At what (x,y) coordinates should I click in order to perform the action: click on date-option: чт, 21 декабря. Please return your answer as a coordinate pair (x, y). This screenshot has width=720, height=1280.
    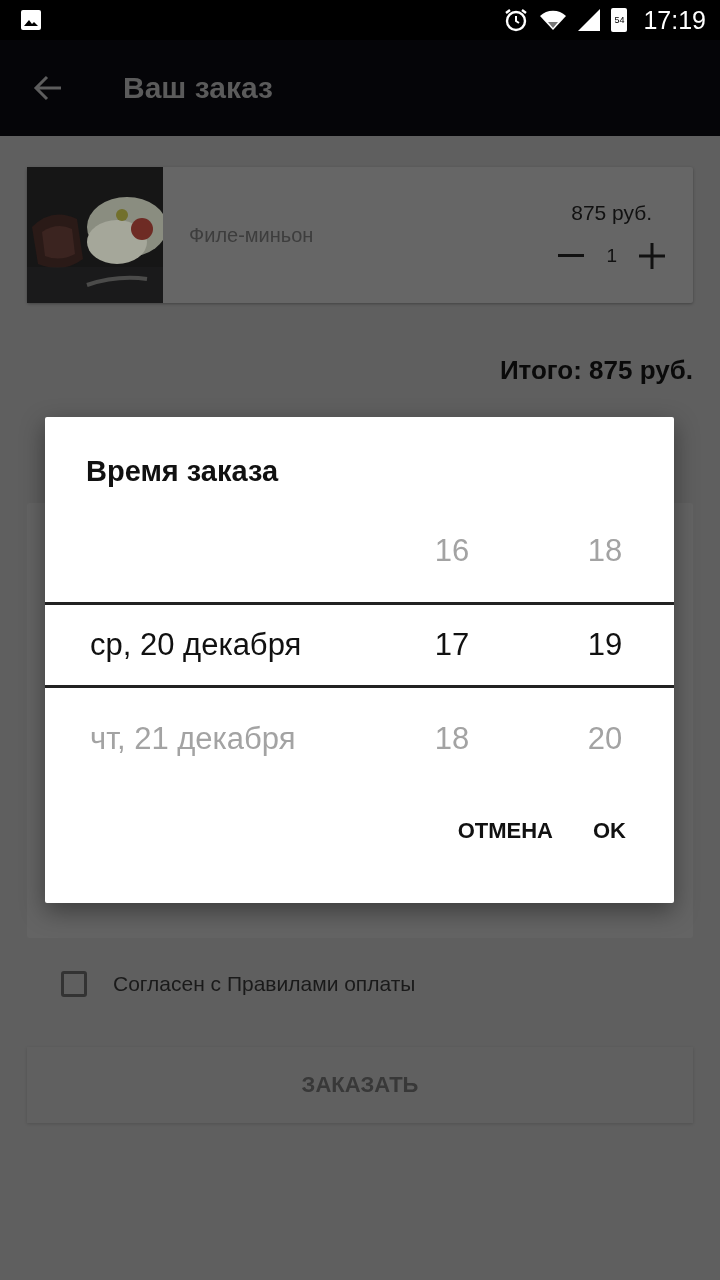
    Looking at the image, I should click on (193, 738).